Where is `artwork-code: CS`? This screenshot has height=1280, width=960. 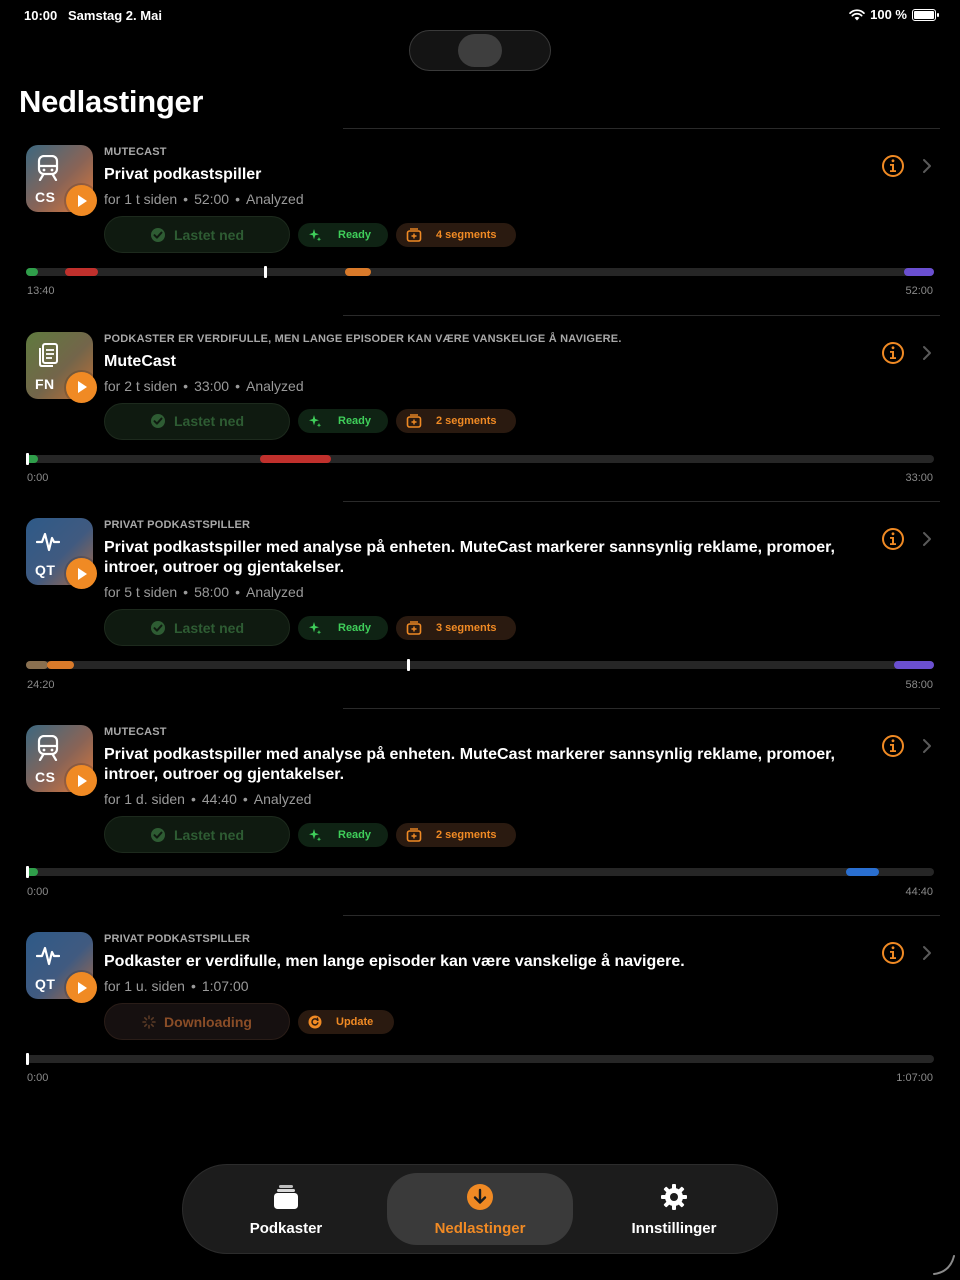
artwork-code: CS is located at coordinates (45, 777).